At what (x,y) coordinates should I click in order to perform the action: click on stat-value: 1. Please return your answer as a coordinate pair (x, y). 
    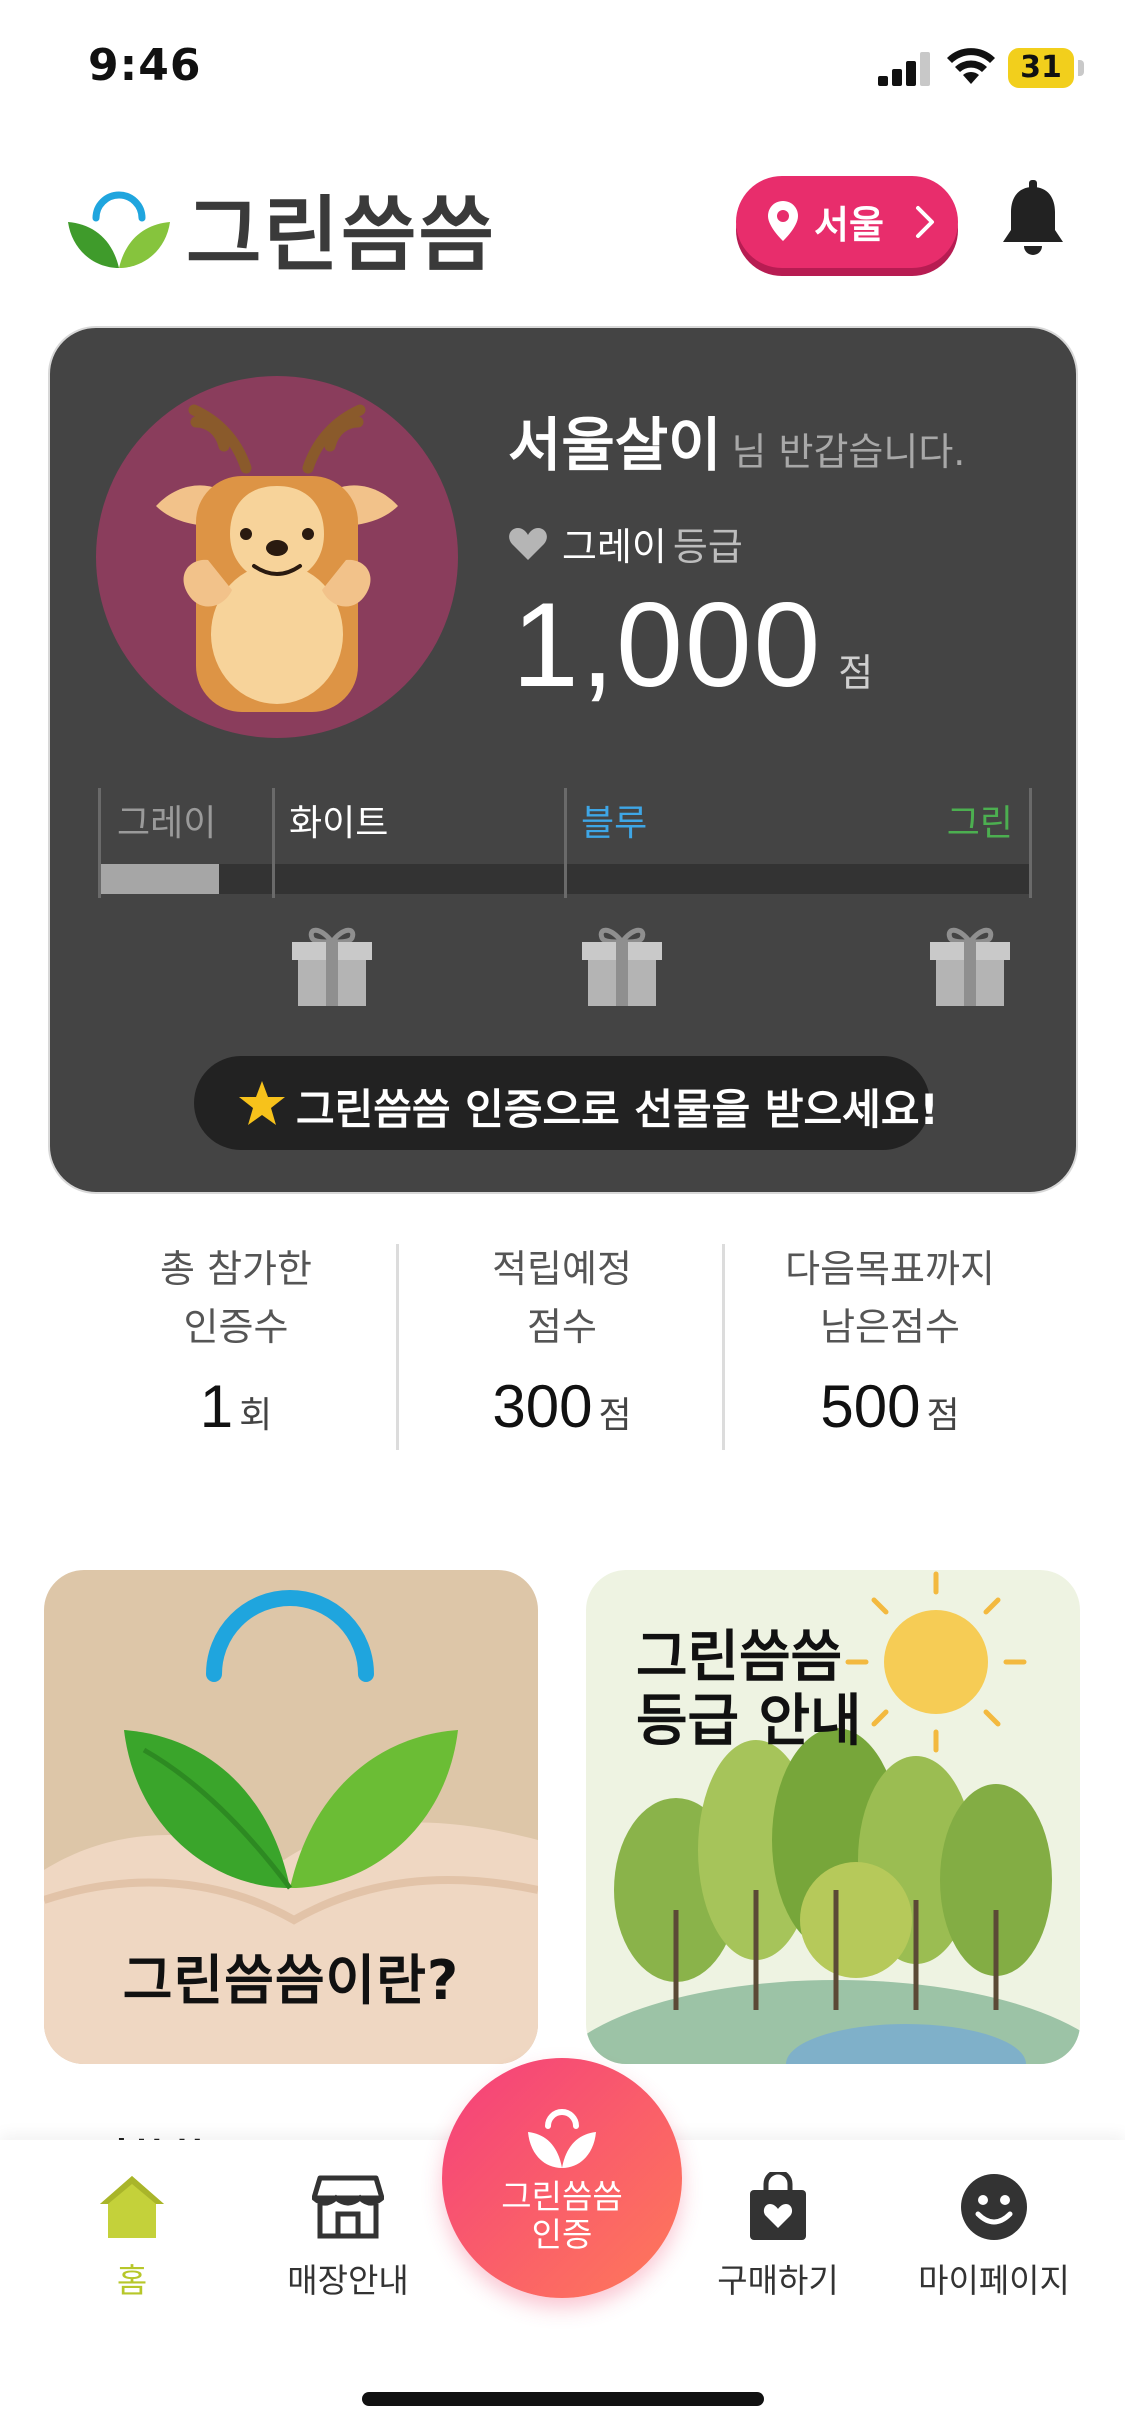
    Looking at the image, I should click on (216, 1406).